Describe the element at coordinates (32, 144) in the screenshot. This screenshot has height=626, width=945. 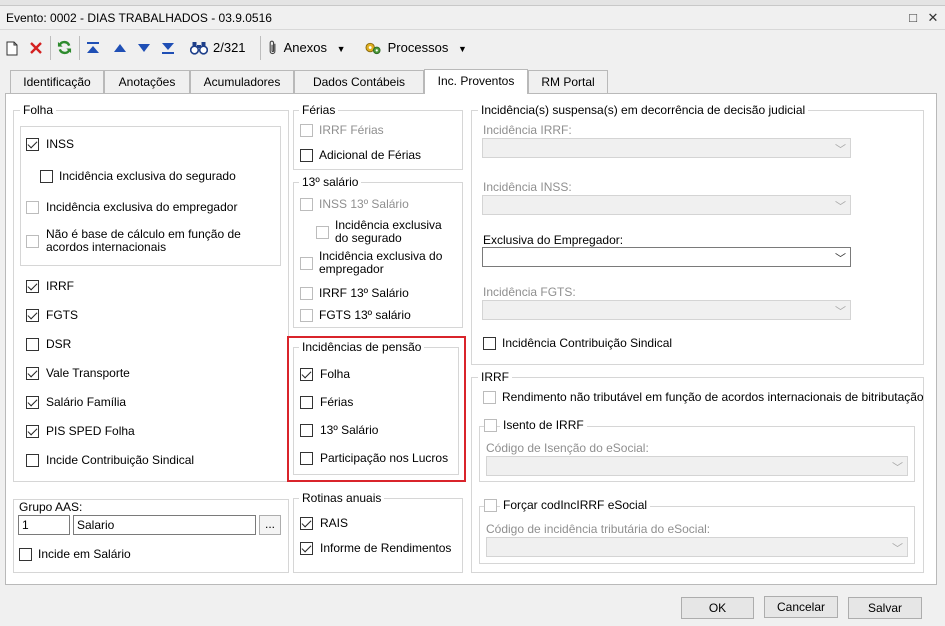
I see `inss-checkbox` at that location.